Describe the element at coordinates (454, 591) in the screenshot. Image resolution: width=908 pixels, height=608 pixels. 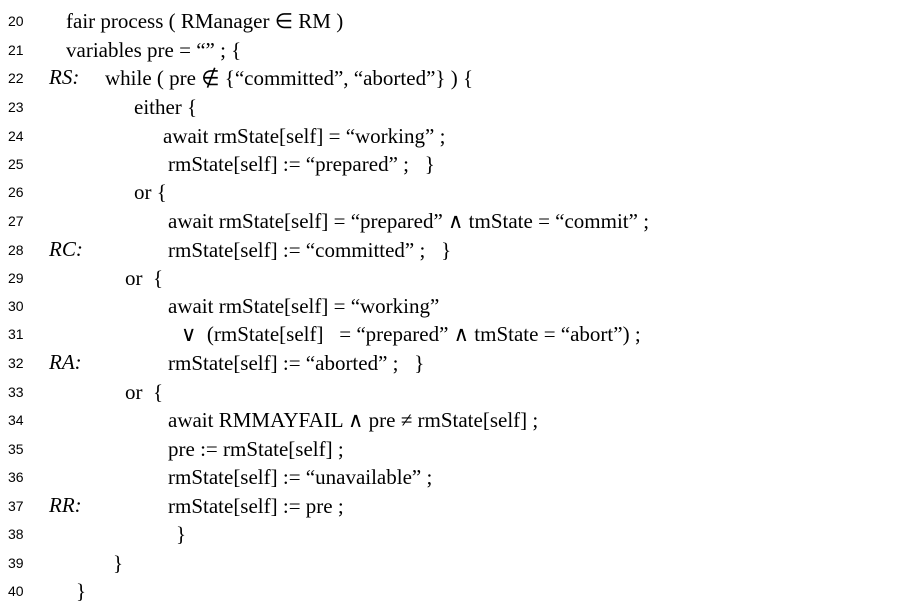
I see `code-line-40: 40 }` at that location.